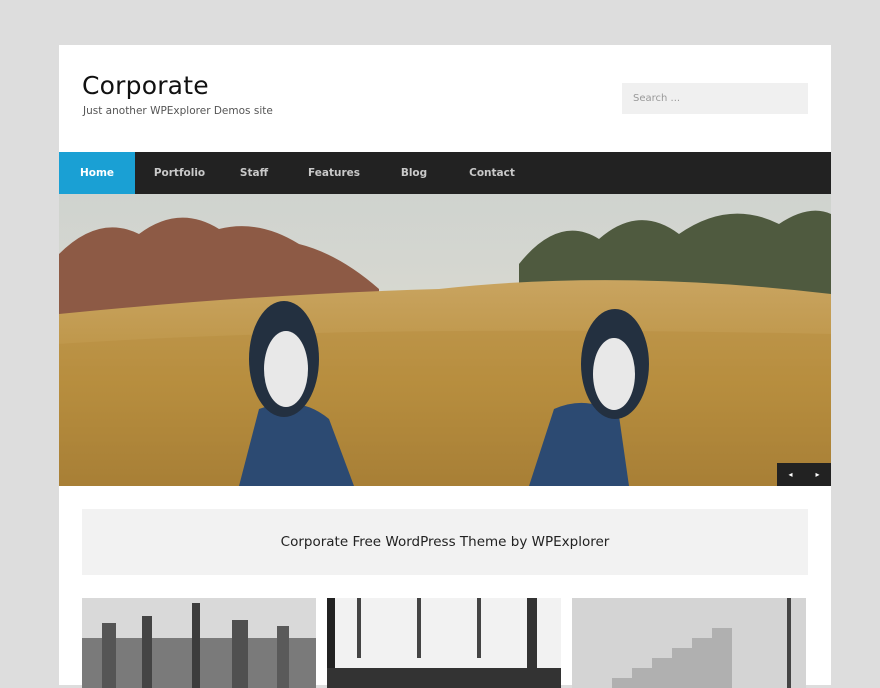  What do you see at coordinates (254, 173) in the screenshot?
I see `nav-item-staff: Staff` at bounding box center [254, 173].